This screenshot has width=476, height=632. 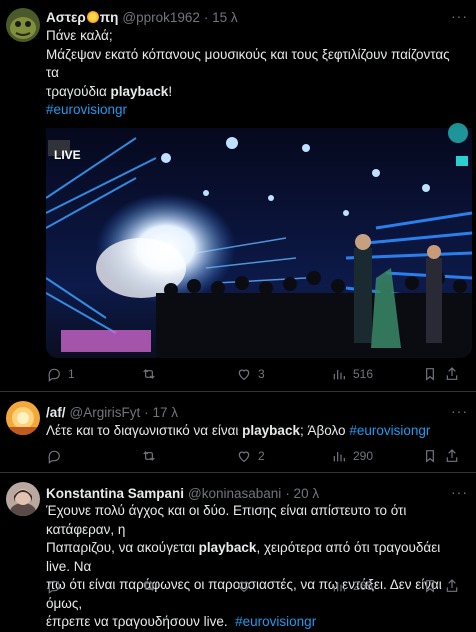 What do you see at coordinates (234, 493) in the screenshot?
I see `user-handle: @koninasabani` at bounding box center [234, 493].